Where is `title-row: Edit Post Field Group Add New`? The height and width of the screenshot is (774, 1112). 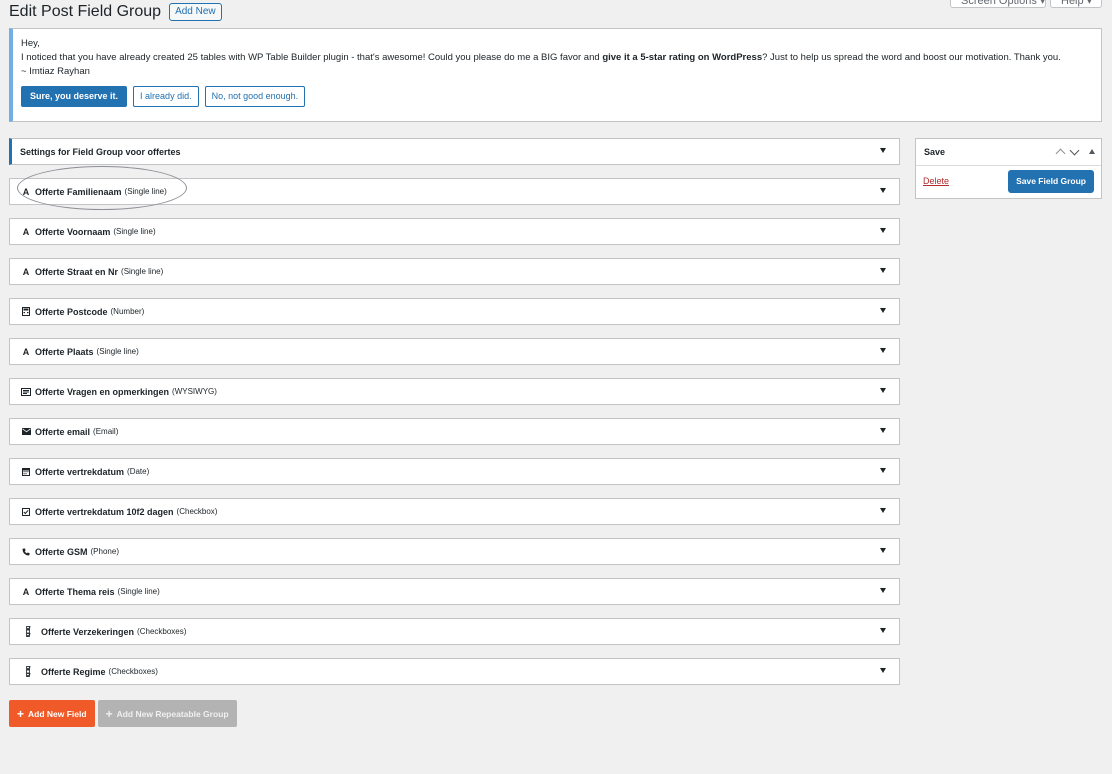
title-row: Edit Post Field Group Add New is located at coordinates (115, 12).